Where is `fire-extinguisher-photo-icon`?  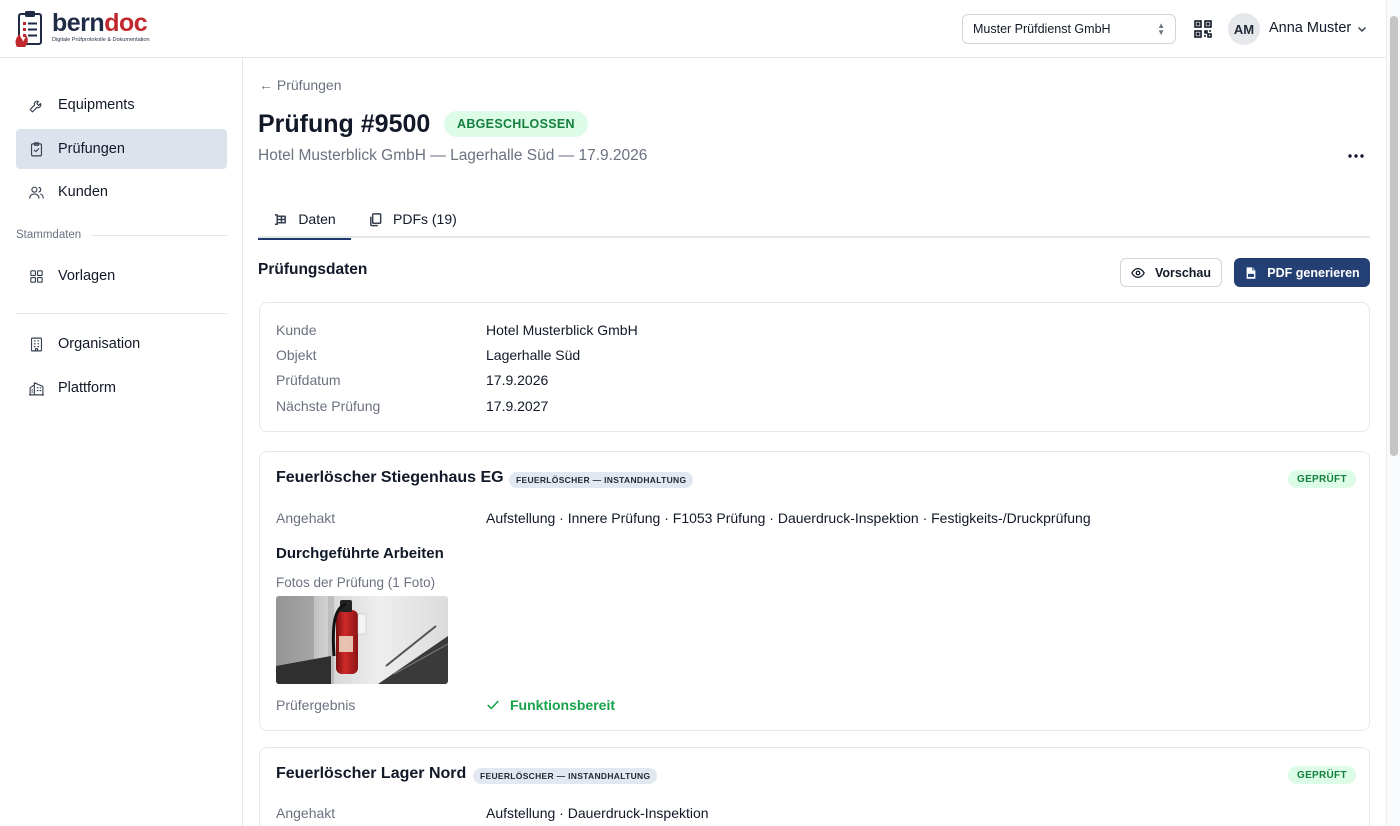
fire-extinguisher-photo-icon is located at coordinates (362, 640).